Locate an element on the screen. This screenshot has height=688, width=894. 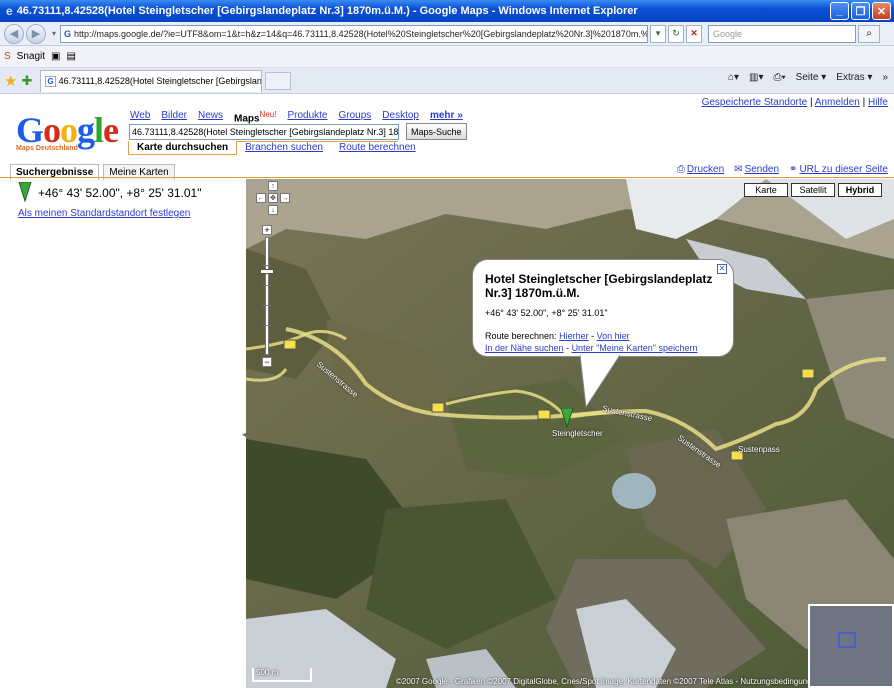
marker-label: Steingletscher is located at coordinates (577, 433).